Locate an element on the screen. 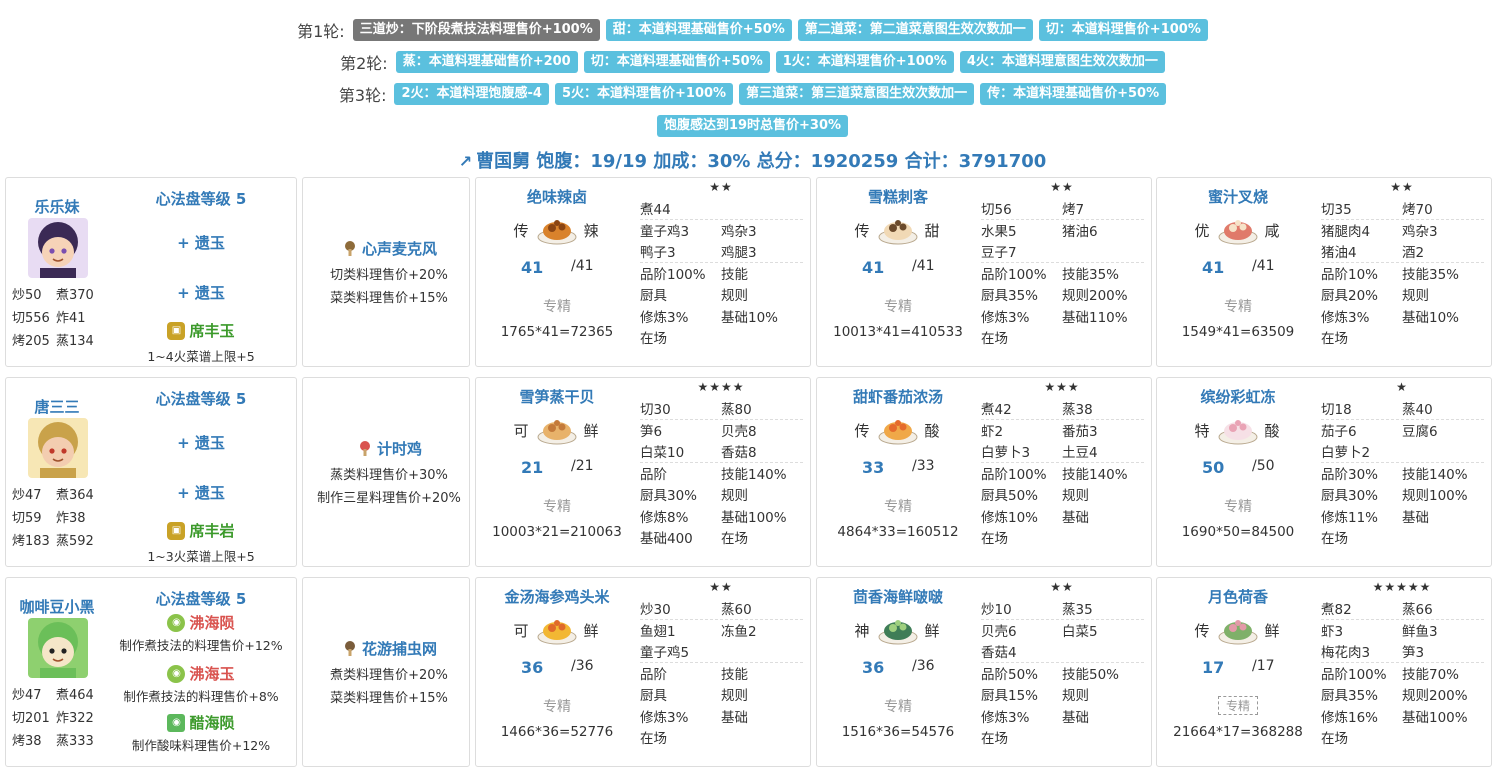  recipe-detail-value: 蒸60 is located at coordinates (736, 610).